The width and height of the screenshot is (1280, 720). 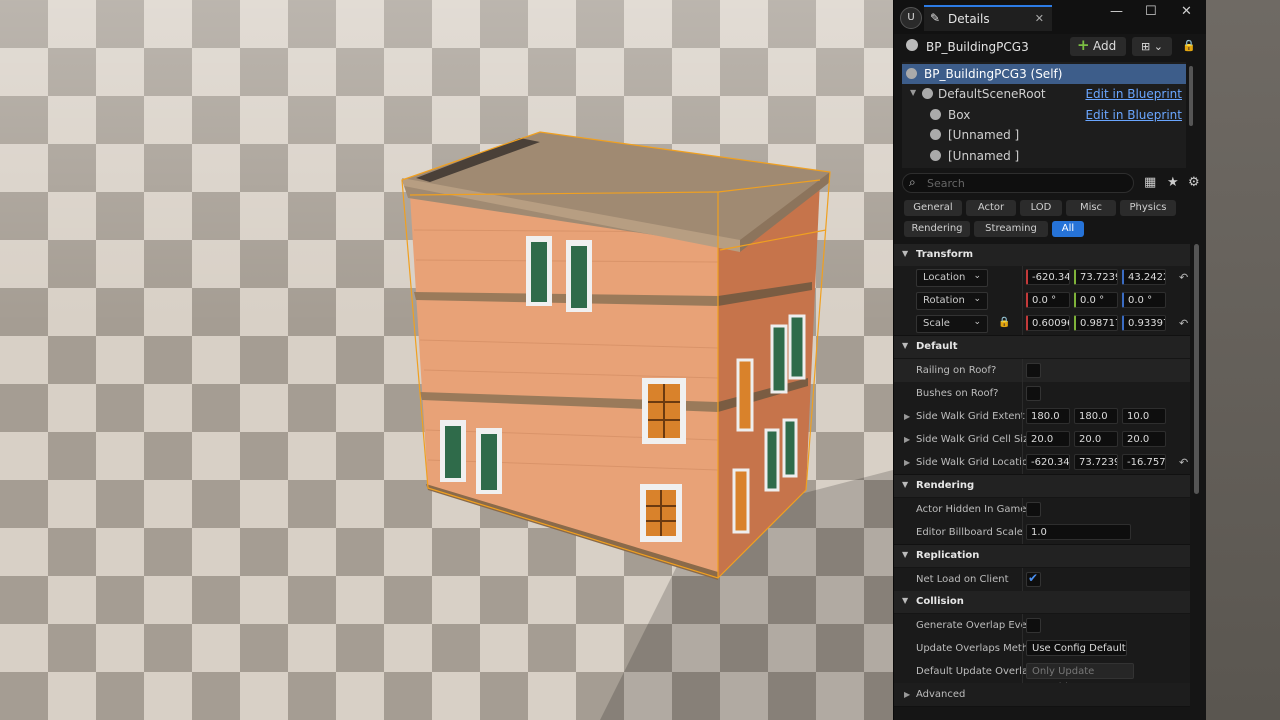 I want to click on settings-gear-icon: ⚙, so click(x=1194, y=182).